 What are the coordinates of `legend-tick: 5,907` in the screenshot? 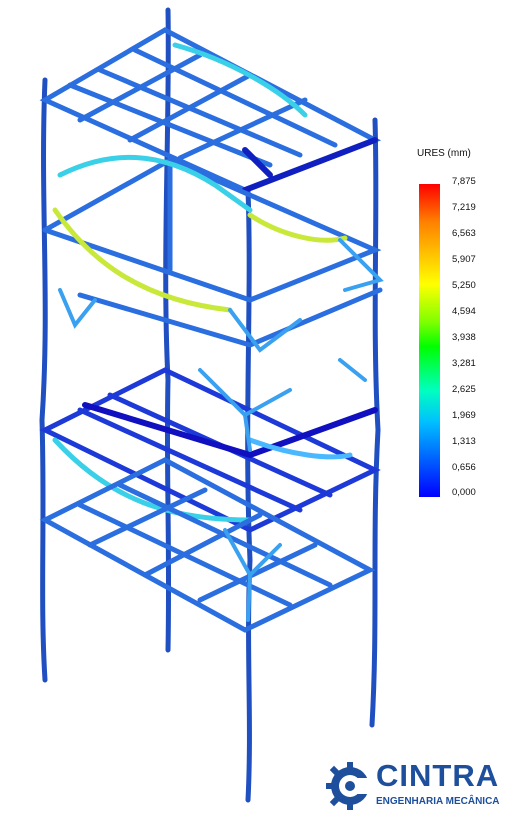 It's located at (464, 259).